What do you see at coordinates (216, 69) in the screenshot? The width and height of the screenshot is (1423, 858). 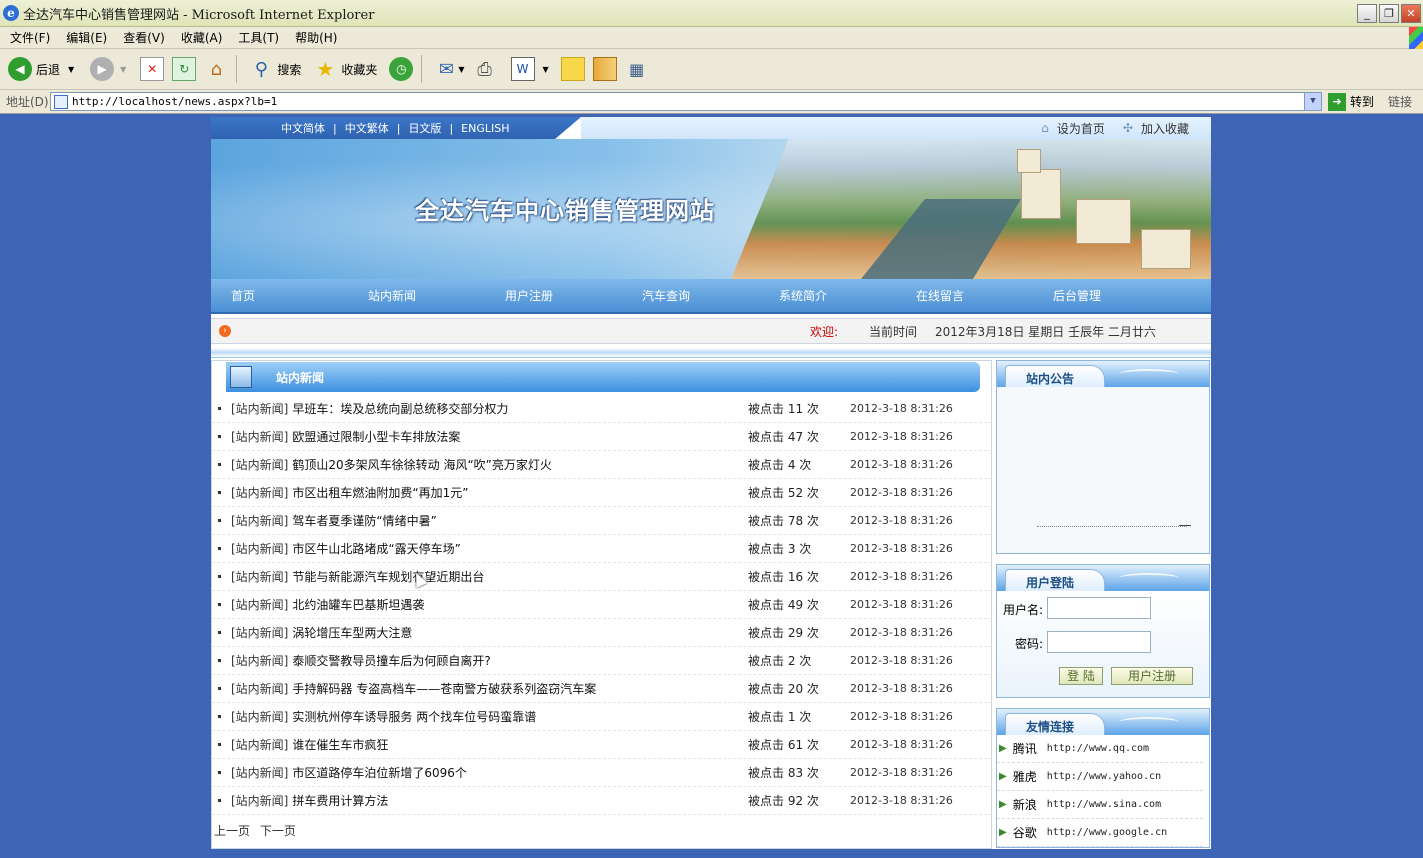 I see `home-button: ⌂` at bounding box center [216, 69].